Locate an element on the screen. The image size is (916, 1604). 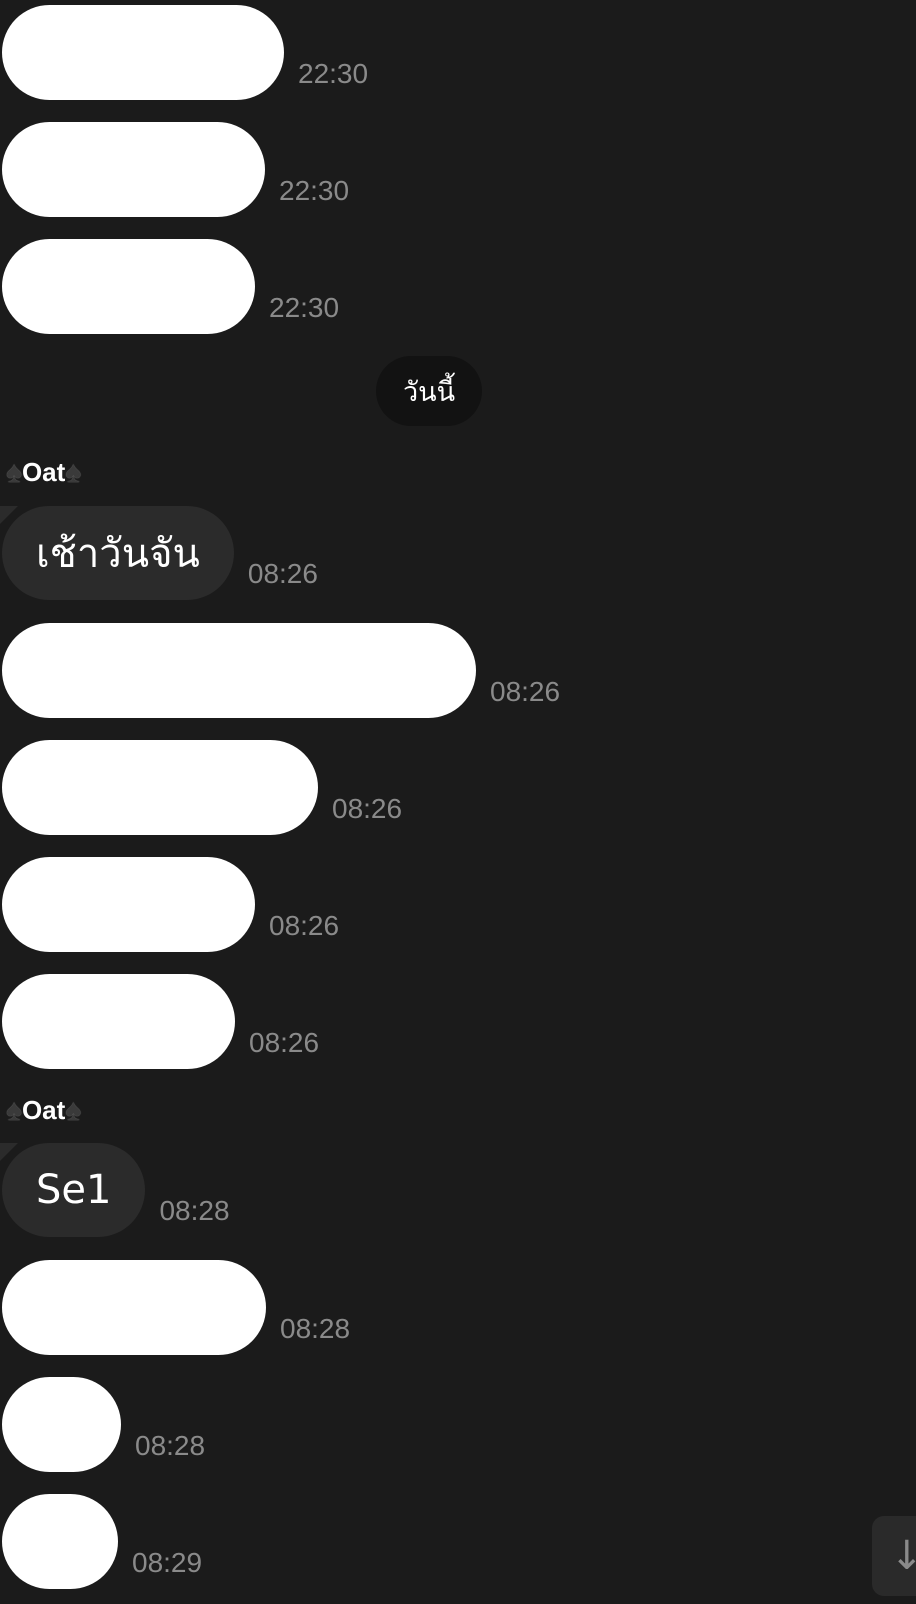
incoming-message-bubble: Se1 is located at coordinates (73, 1190).